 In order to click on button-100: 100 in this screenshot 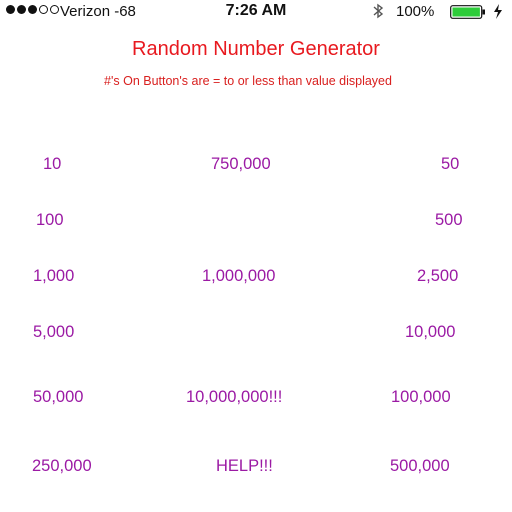, I will do `click(50, 220)`.